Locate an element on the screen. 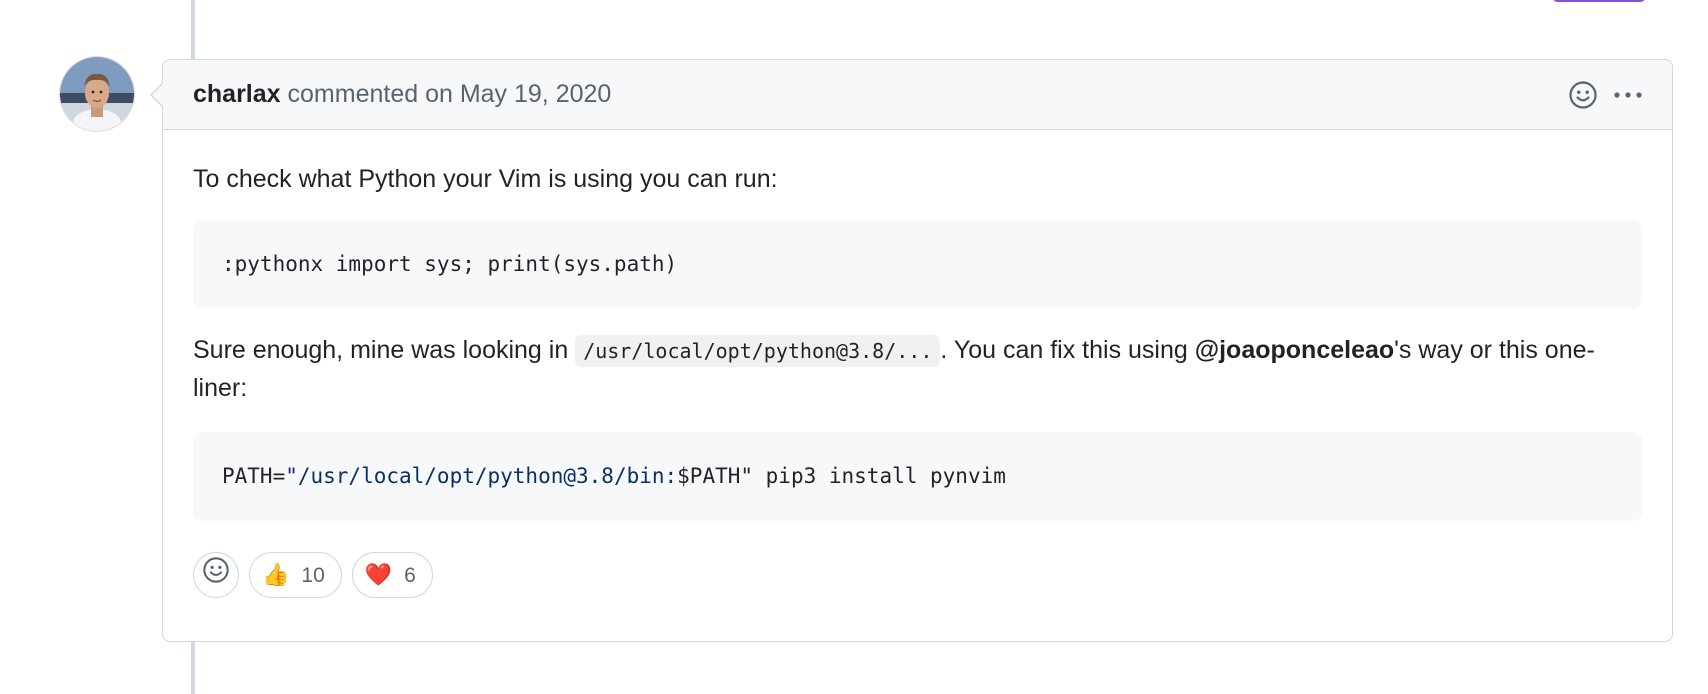 This screenshot has height=694, width=1708. thumbs-up-icon: 👍 is located at coordinates (276, 574).